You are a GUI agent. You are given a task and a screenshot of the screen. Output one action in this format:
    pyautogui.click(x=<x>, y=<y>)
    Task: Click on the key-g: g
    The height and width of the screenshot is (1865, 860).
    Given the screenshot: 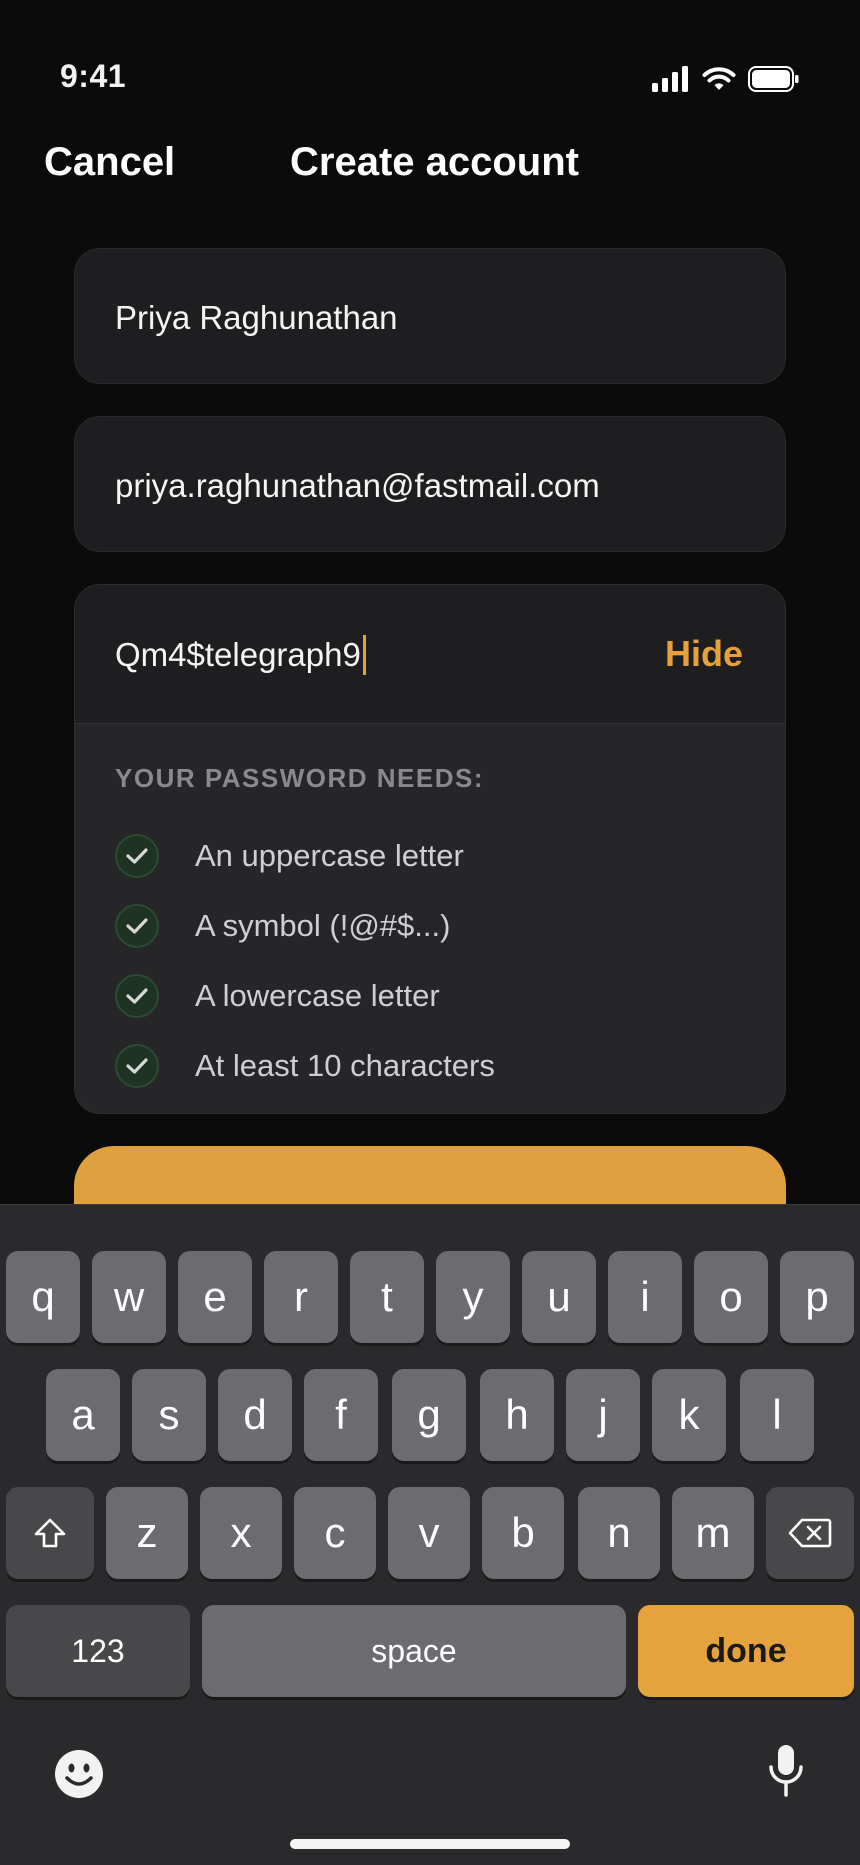 What is the action you would take?
    pyautogui.click(x=429, y=1415)
    